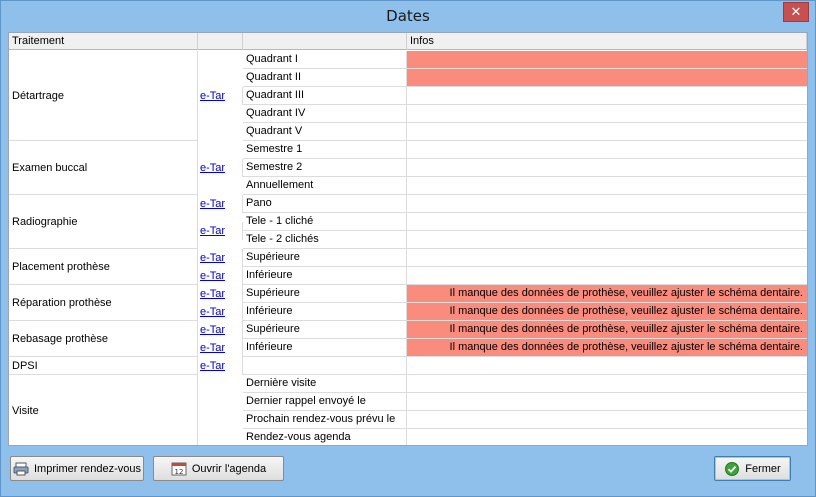  Describe the element at coordinates (325, 366) in the screenshot. I see `item-label` at that location.